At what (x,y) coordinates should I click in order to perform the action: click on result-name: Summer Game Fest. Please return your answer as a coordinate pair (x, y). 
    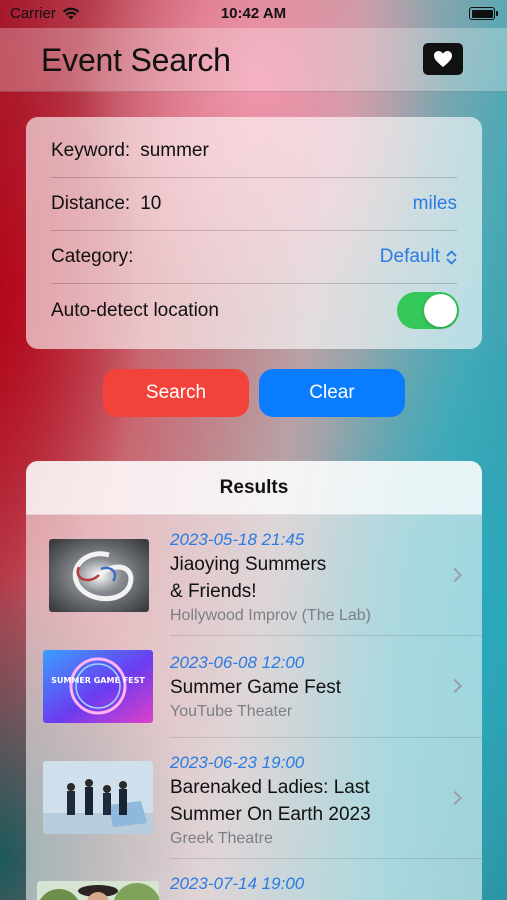
    Looking at the image, I should click on (256, 687).